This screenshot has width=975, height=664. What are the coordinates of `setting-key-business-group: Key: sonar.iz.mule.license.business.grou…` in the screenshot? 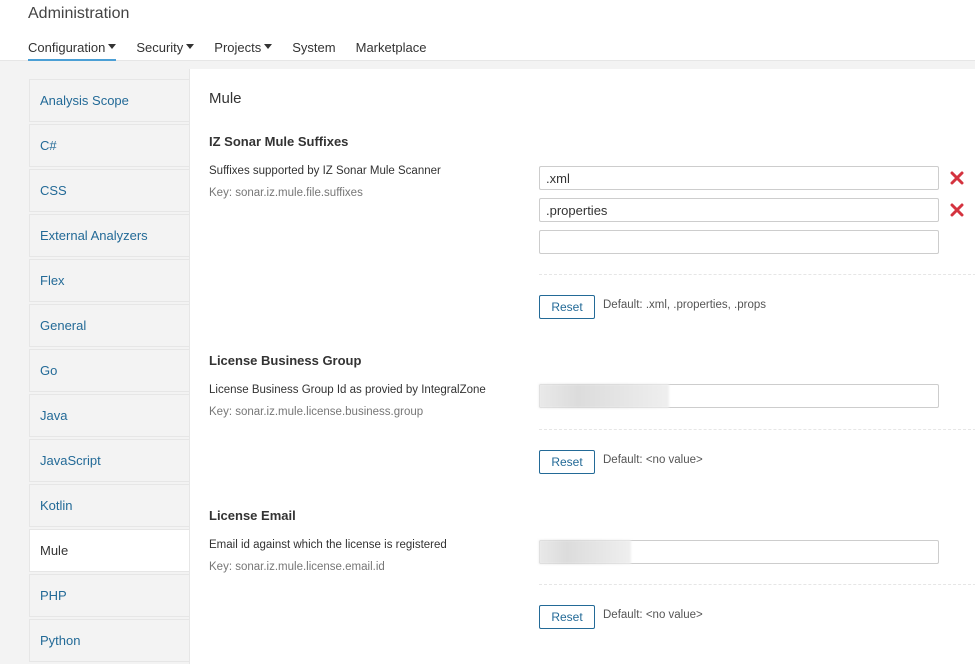 It's located at (316, 412).